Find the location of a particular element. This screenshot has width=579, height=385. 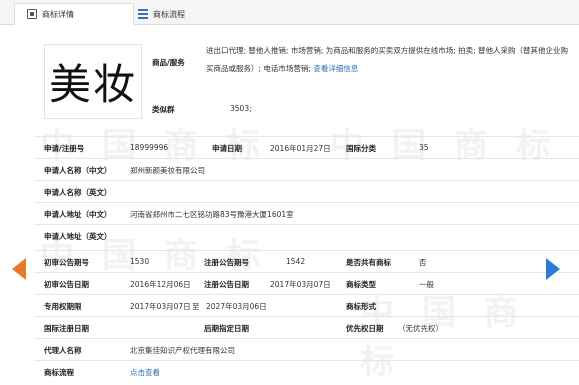

applicant-cn-value: 郑州新颜美妆有限公司 is located at coordinates (167, 170).